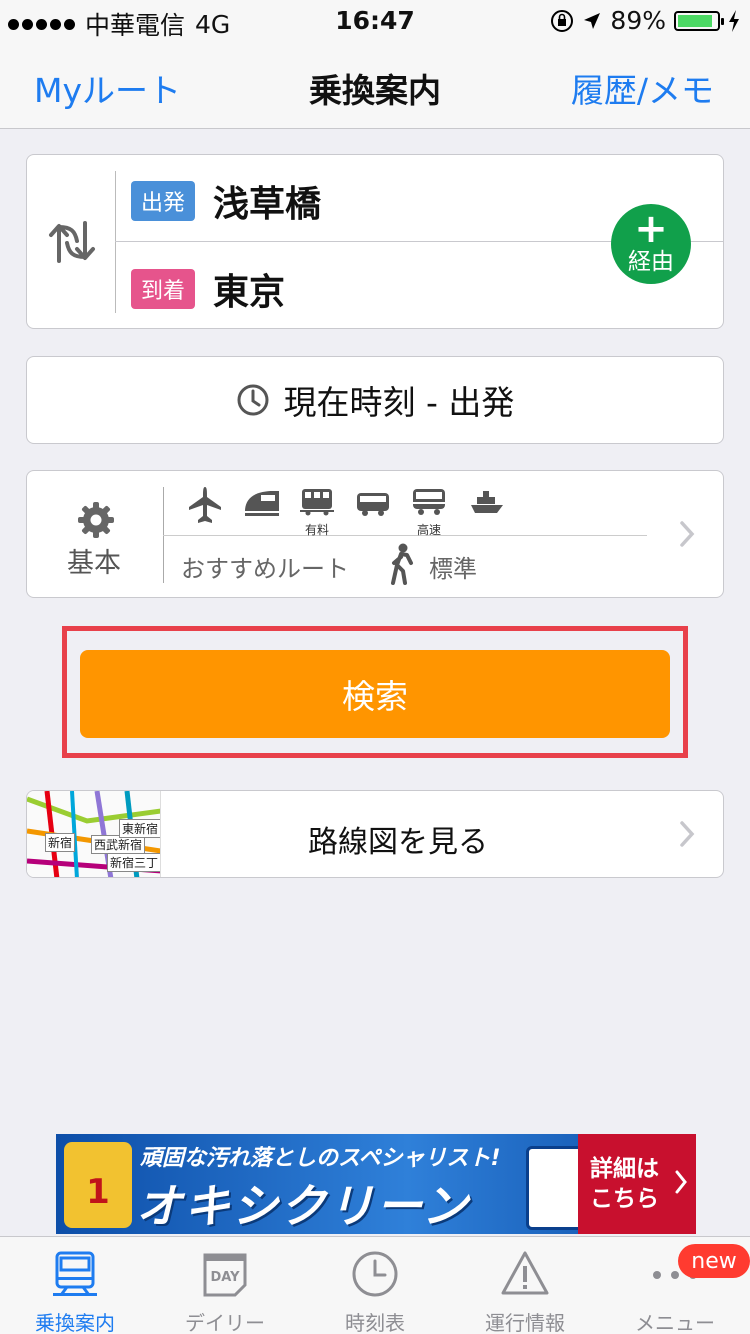 This screenshot has width=750, height=1334. What do you see at coordinates (485, 508) in the screenshot?
I see `ferry-icon` at bounding box center [485, 508].